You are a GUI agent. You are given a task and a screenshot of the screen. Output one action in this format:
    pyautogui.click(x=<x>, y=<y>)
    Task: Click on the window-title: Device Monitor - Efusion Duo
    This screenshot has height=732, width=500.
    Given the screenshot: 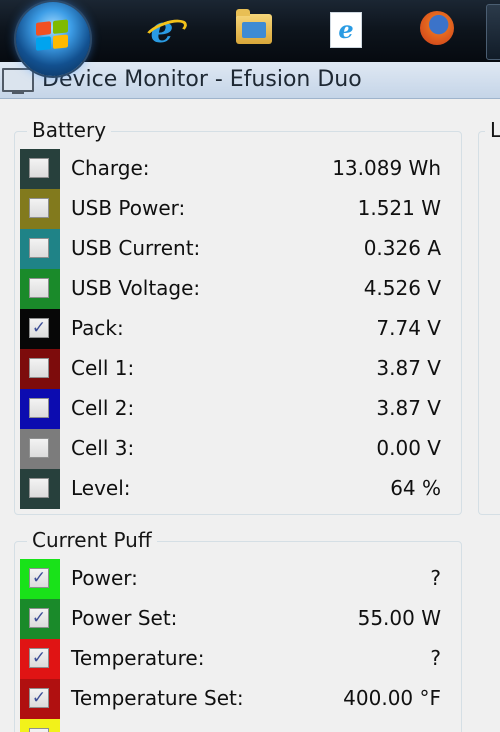 What is the action you would take?
    pyautogui.click(x=202, y=79)
    